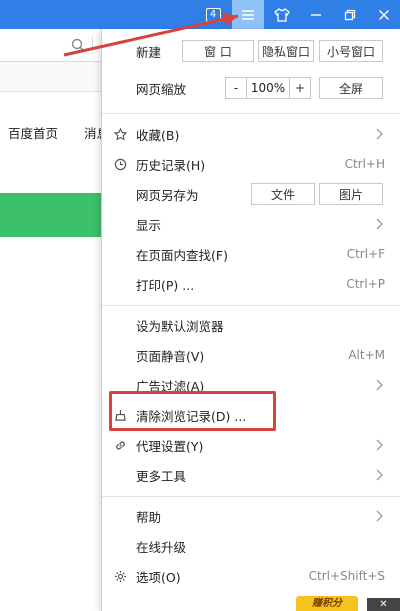 The height and width of the screenshot is (611, 400). What do you see at coordinates (327, 603) in the screenshot?
I see `earn-points-badge: 赚积分` at bounding box center [327, 603].